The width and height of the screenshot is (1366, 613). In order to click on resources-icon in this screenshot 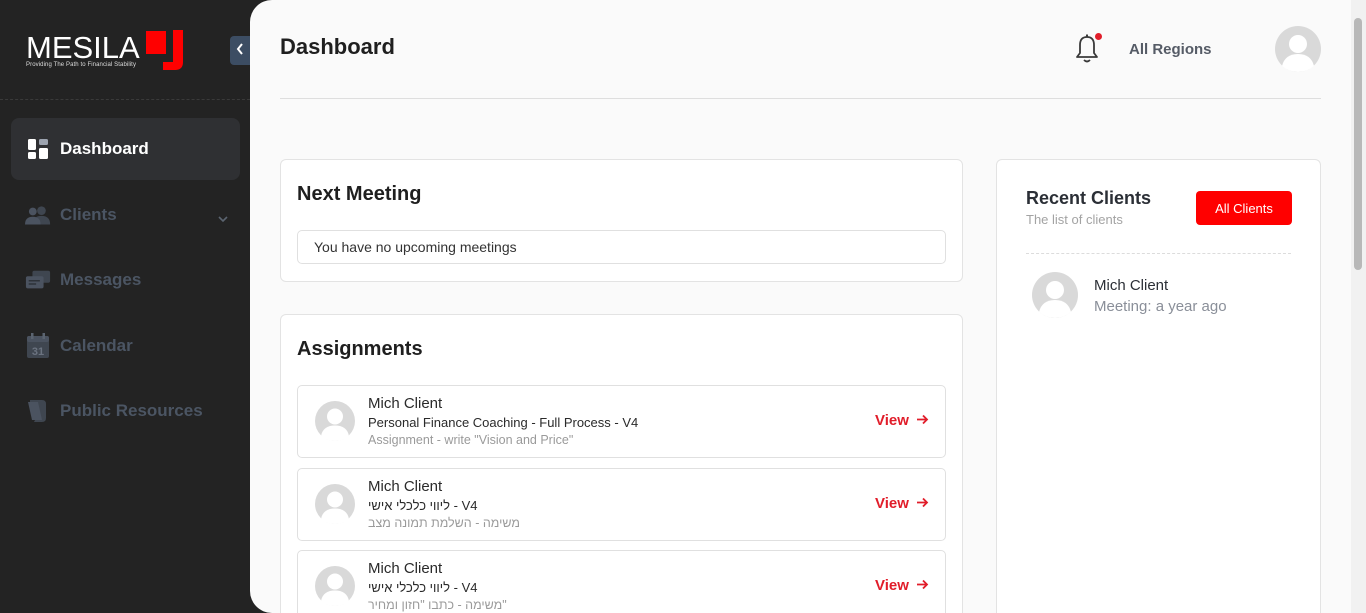, I will do `click(38, 411)`.